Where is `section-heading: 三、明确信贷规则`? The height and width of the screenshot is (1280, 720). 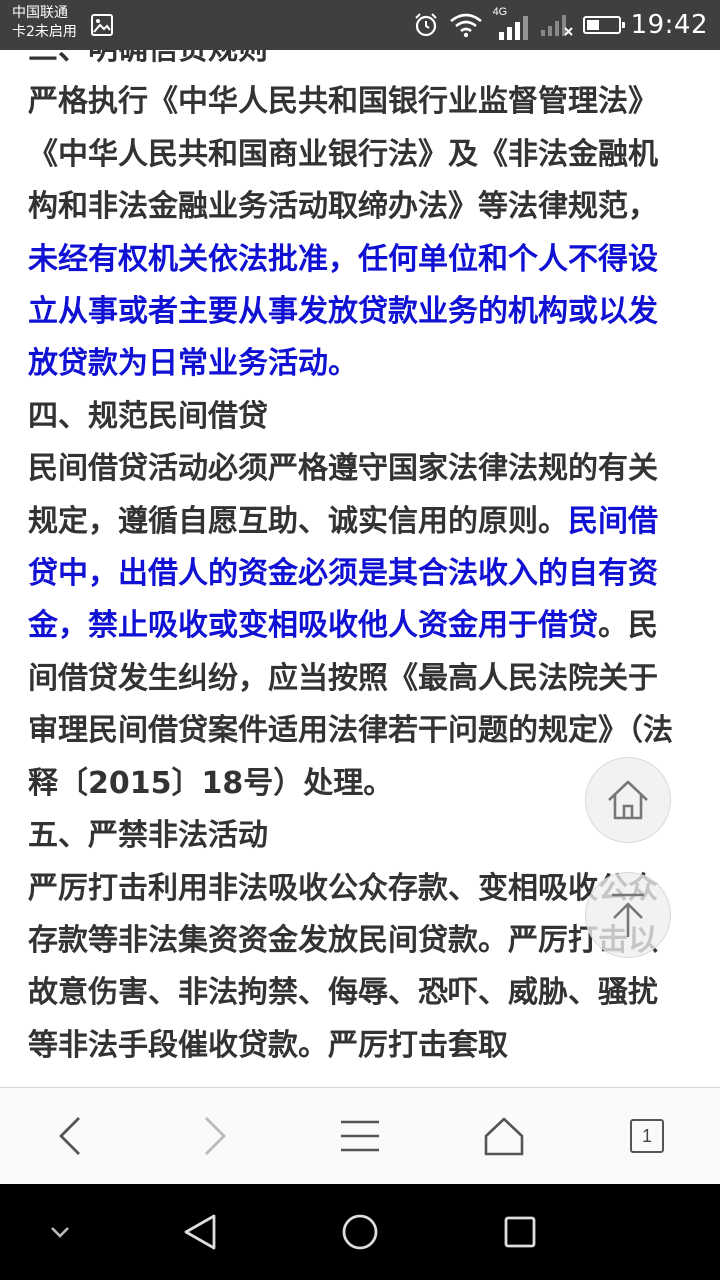 section-heading: 三、明确信贷规则 is located at coordinates (350, 63).